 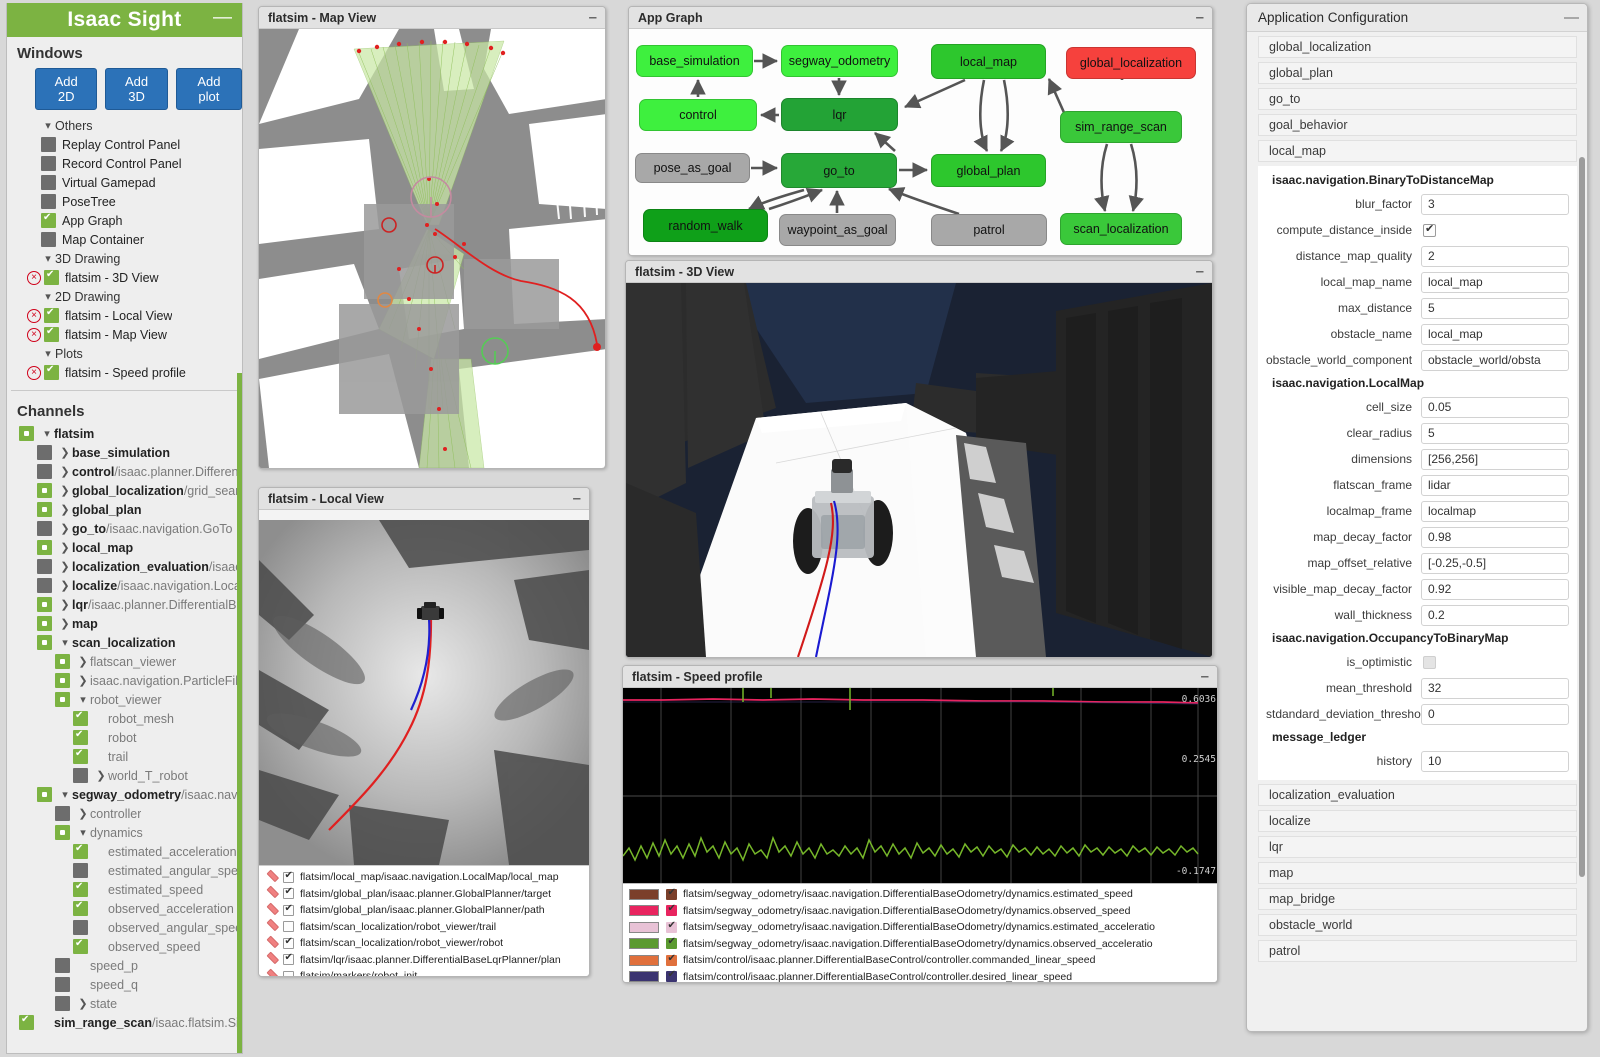 I want to click on config-section-go-to: go_to, so click(x=1417, y=99).